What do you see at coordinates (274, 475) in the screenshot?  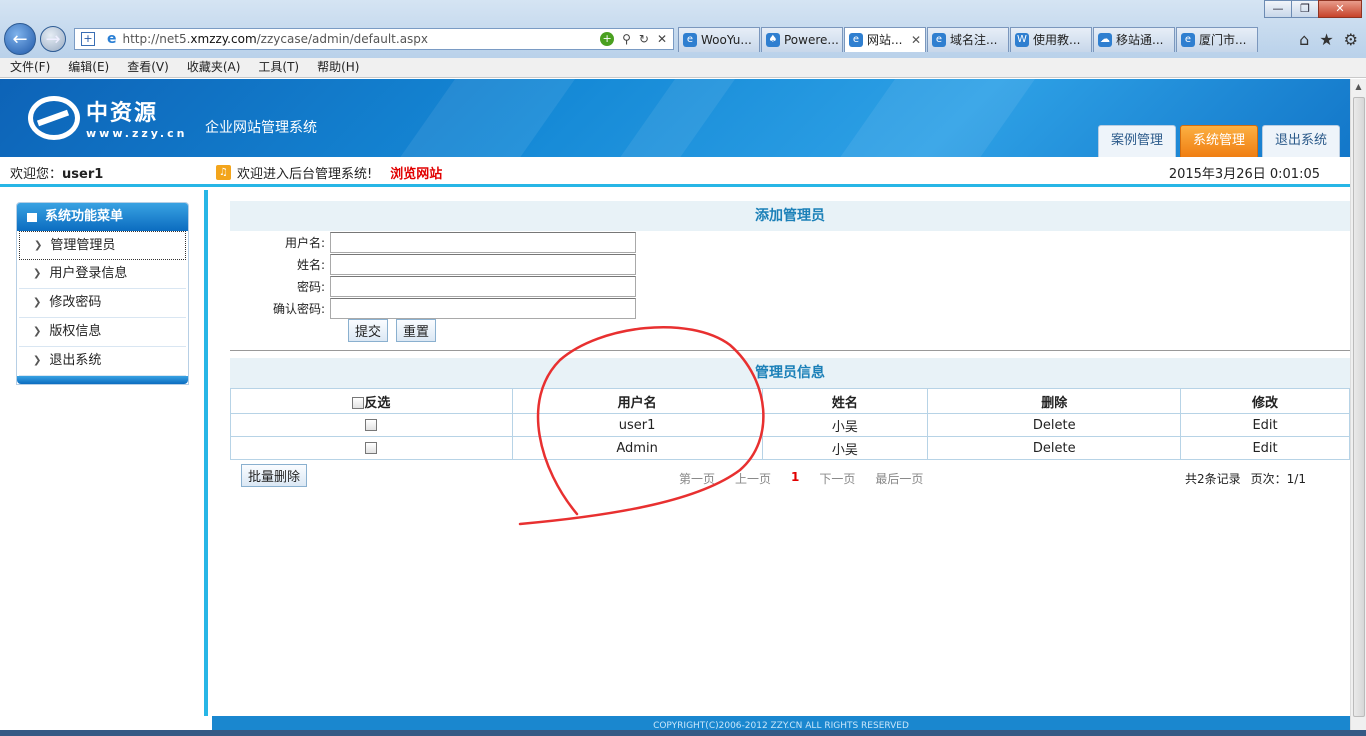 I see `batch-delete-button: 批量删除` at bounding box center [274, 475].